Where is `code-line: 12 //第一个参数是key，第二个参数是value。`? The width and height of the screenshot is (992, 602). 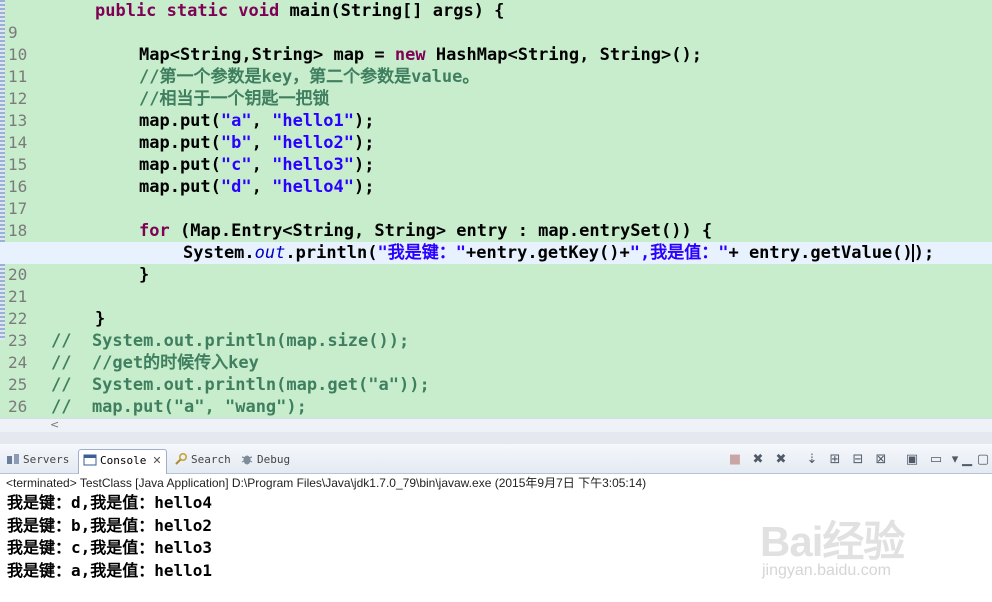 code-line: 12 //第一个参数是key，第二个参数是value。 is located at coordinates (496, 87).